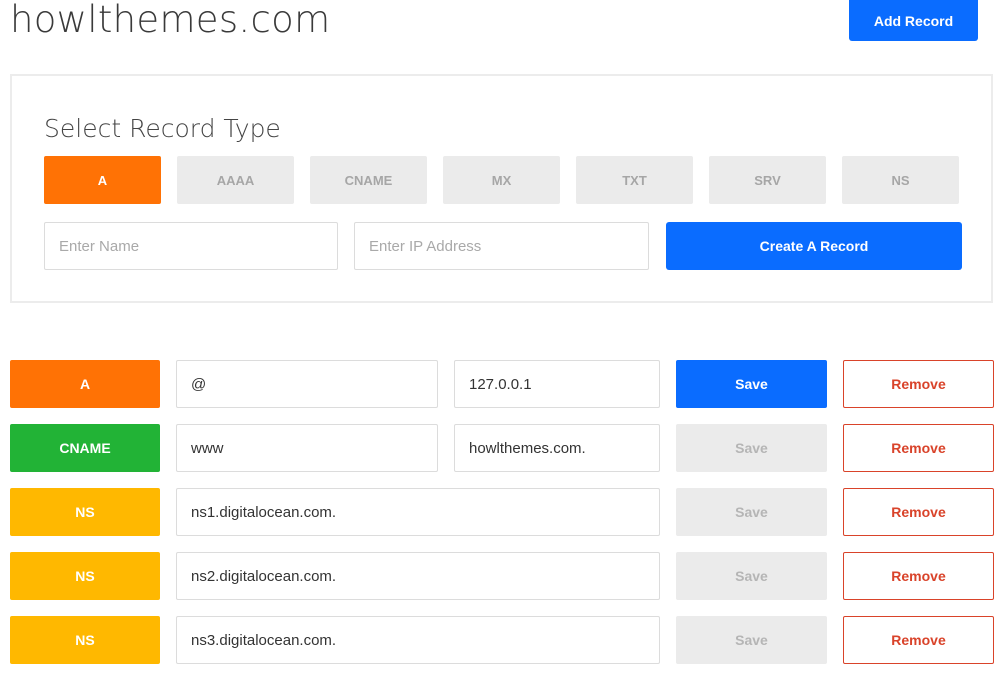  Describe the element at coordinates (85, 384) in the screenshot. I see `record-type-badge: A` at that location.